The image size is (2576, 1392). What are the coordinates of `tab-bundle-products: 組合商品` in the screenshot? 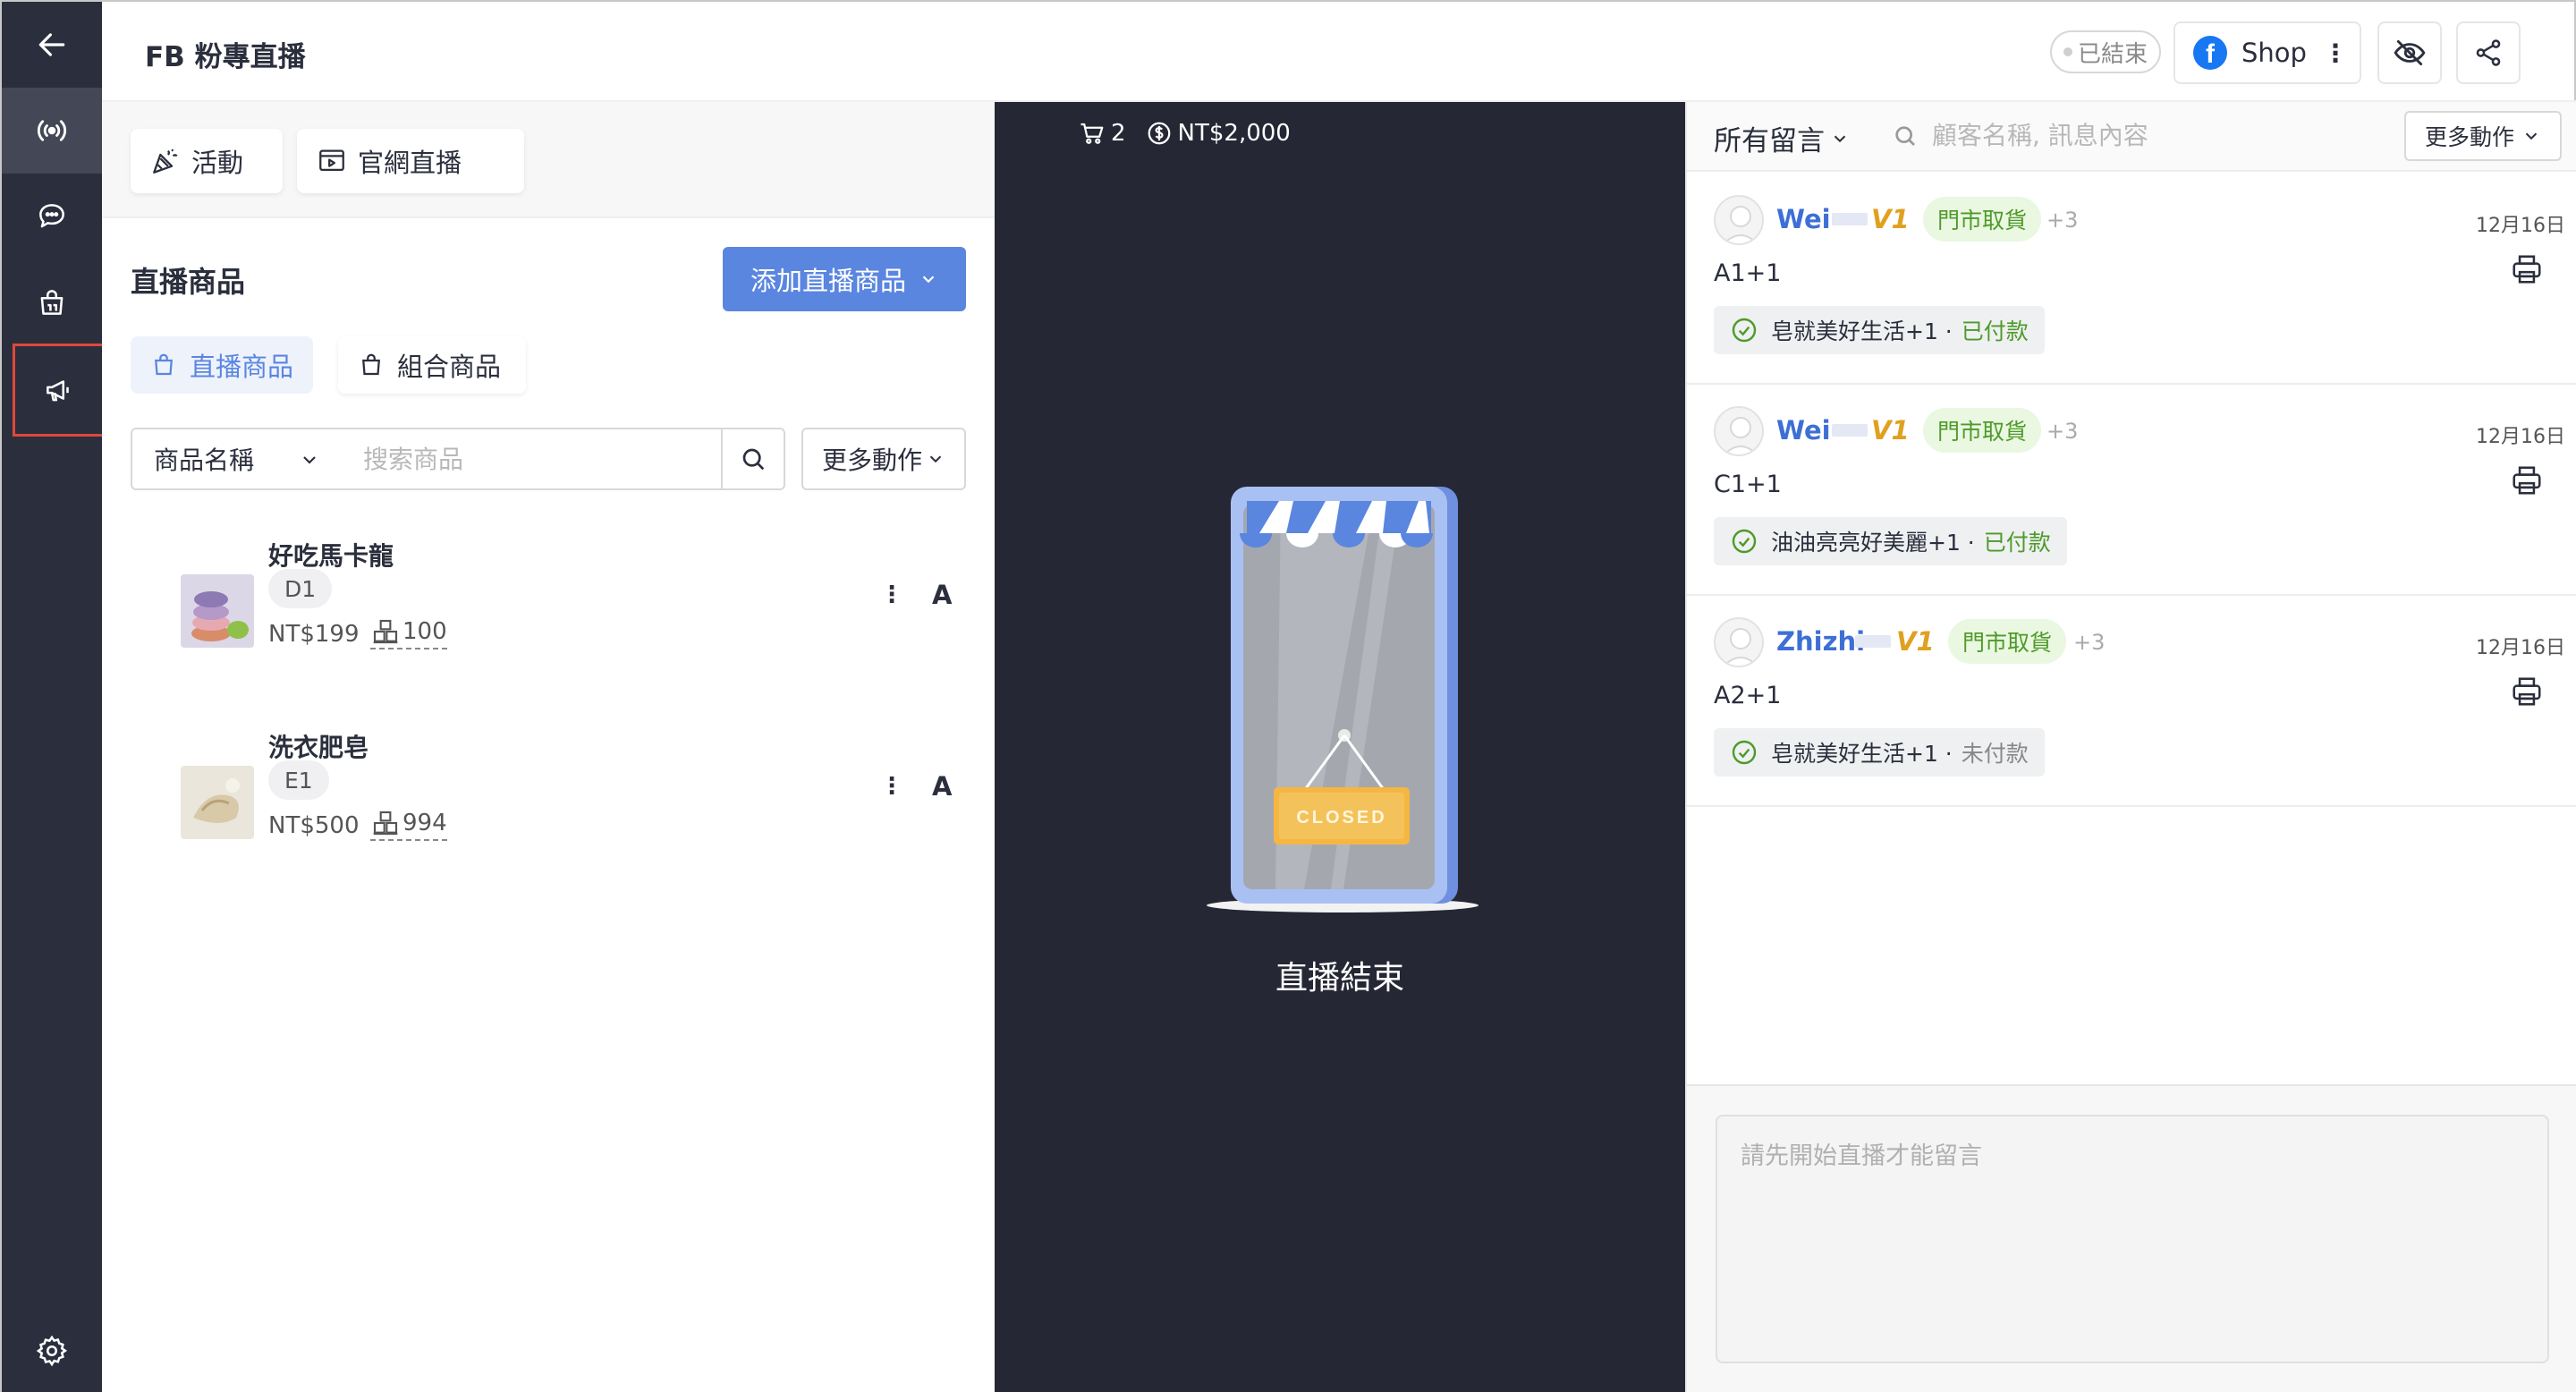 It's located at (432, 365).